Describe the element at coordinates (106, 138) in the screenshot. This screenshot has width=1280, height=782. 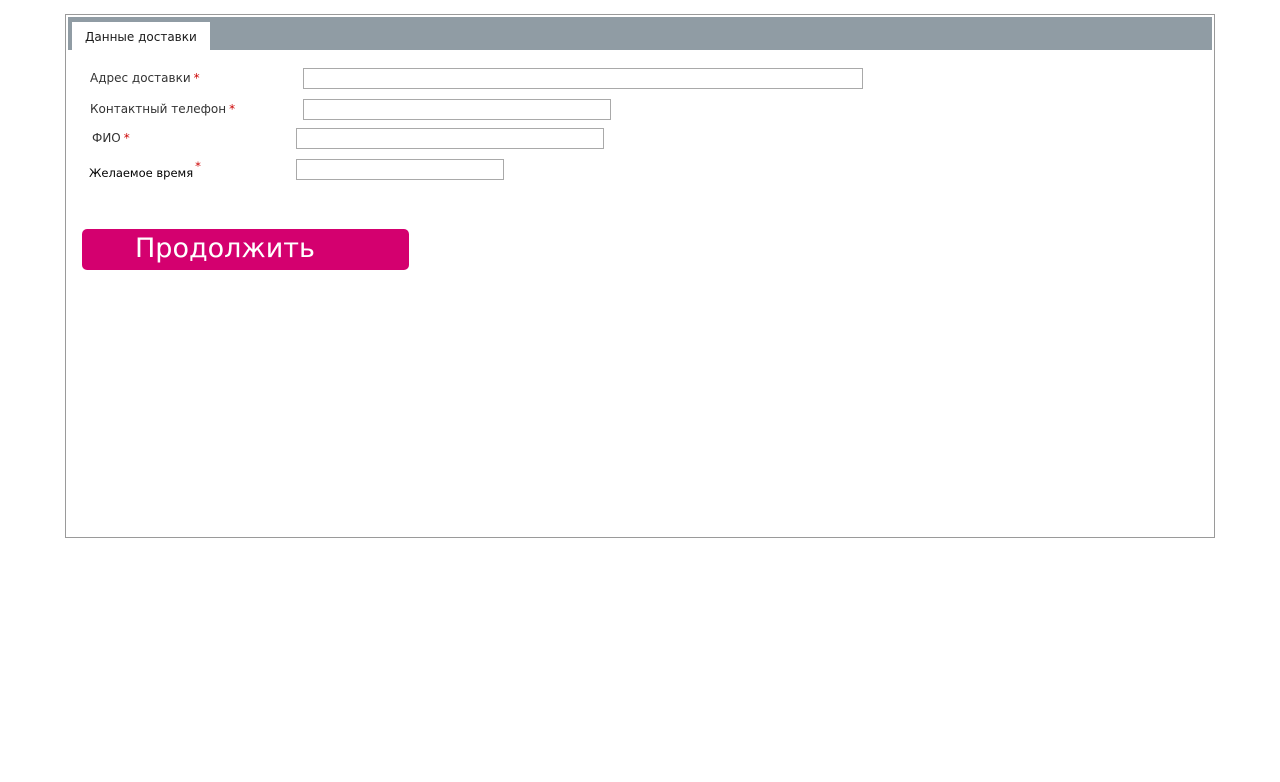
I see `fio-label-text: ФИО` at that location.